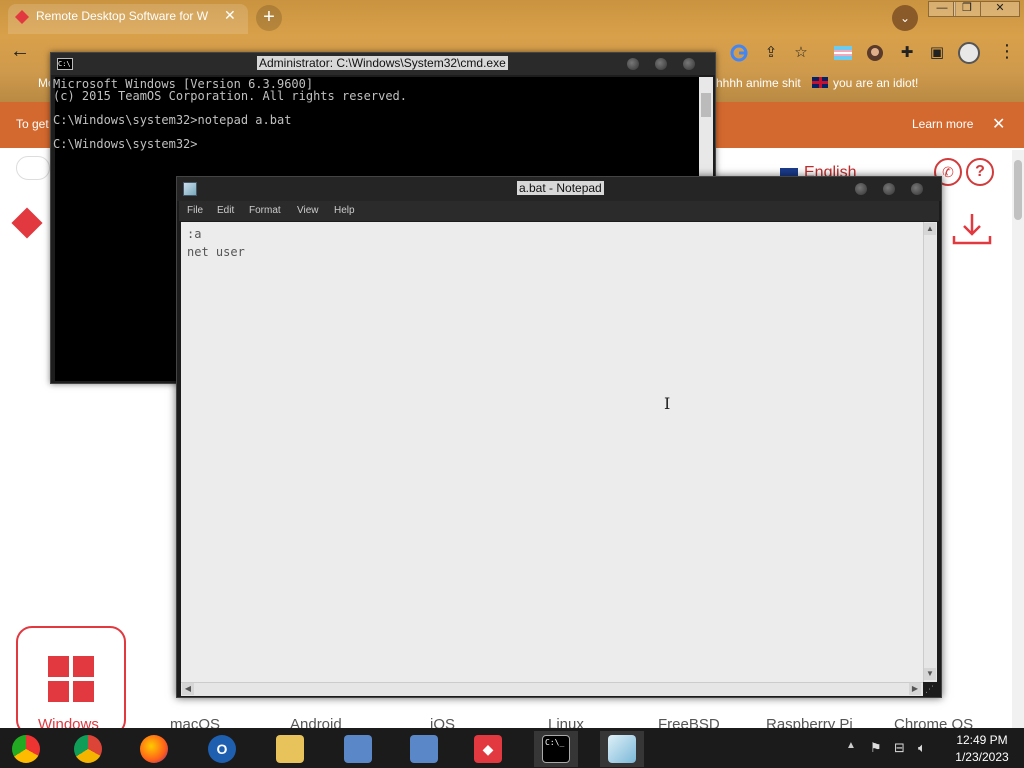  What do you see at coordinates (22, 17) in the screenshot?
I see `anydesk-favicon-icon` at bounding box center [22, 17].